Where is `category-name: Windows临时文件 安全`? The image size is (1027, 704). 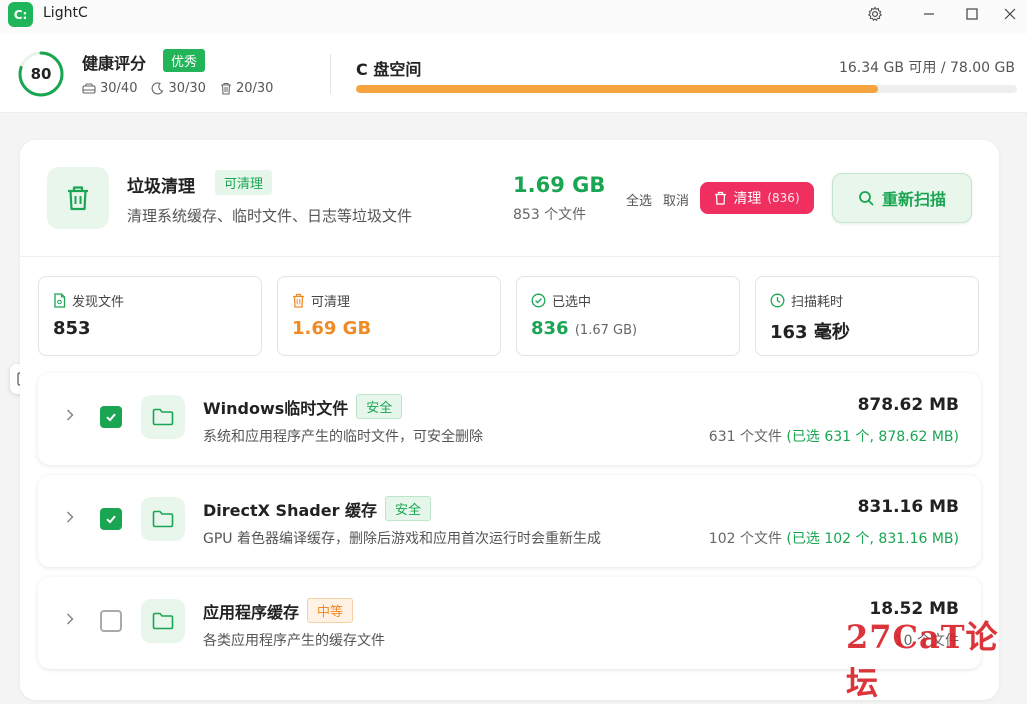
category-name: Windows临时文件 安全 is located at coordinates (303, 406).